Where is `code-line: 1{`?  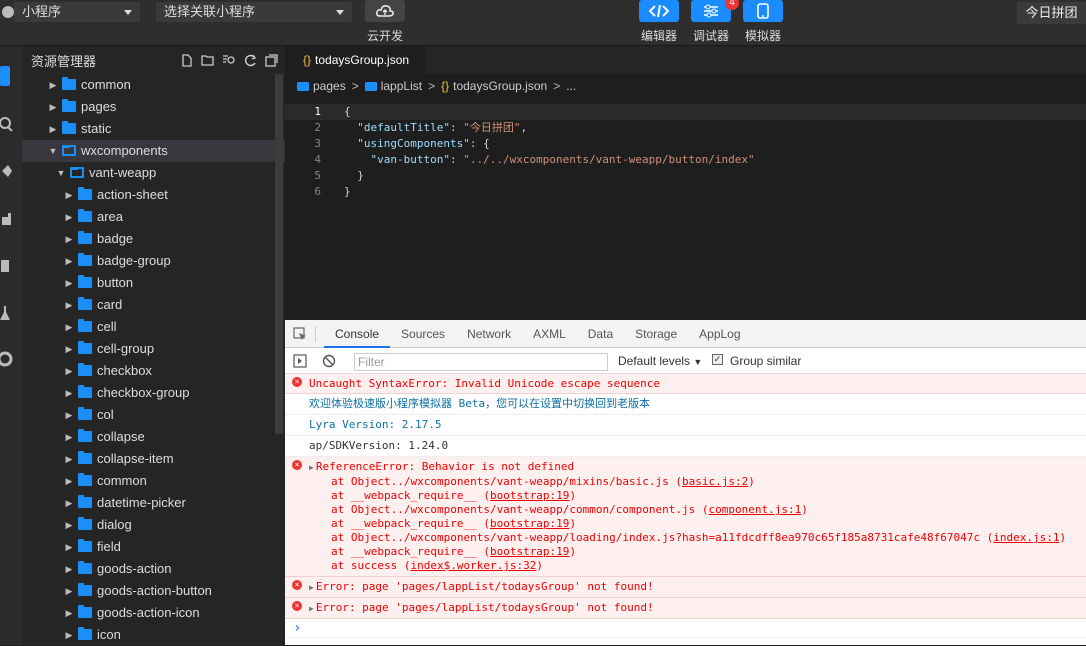 code-line: 1{ is located at coordinates (685, 112).